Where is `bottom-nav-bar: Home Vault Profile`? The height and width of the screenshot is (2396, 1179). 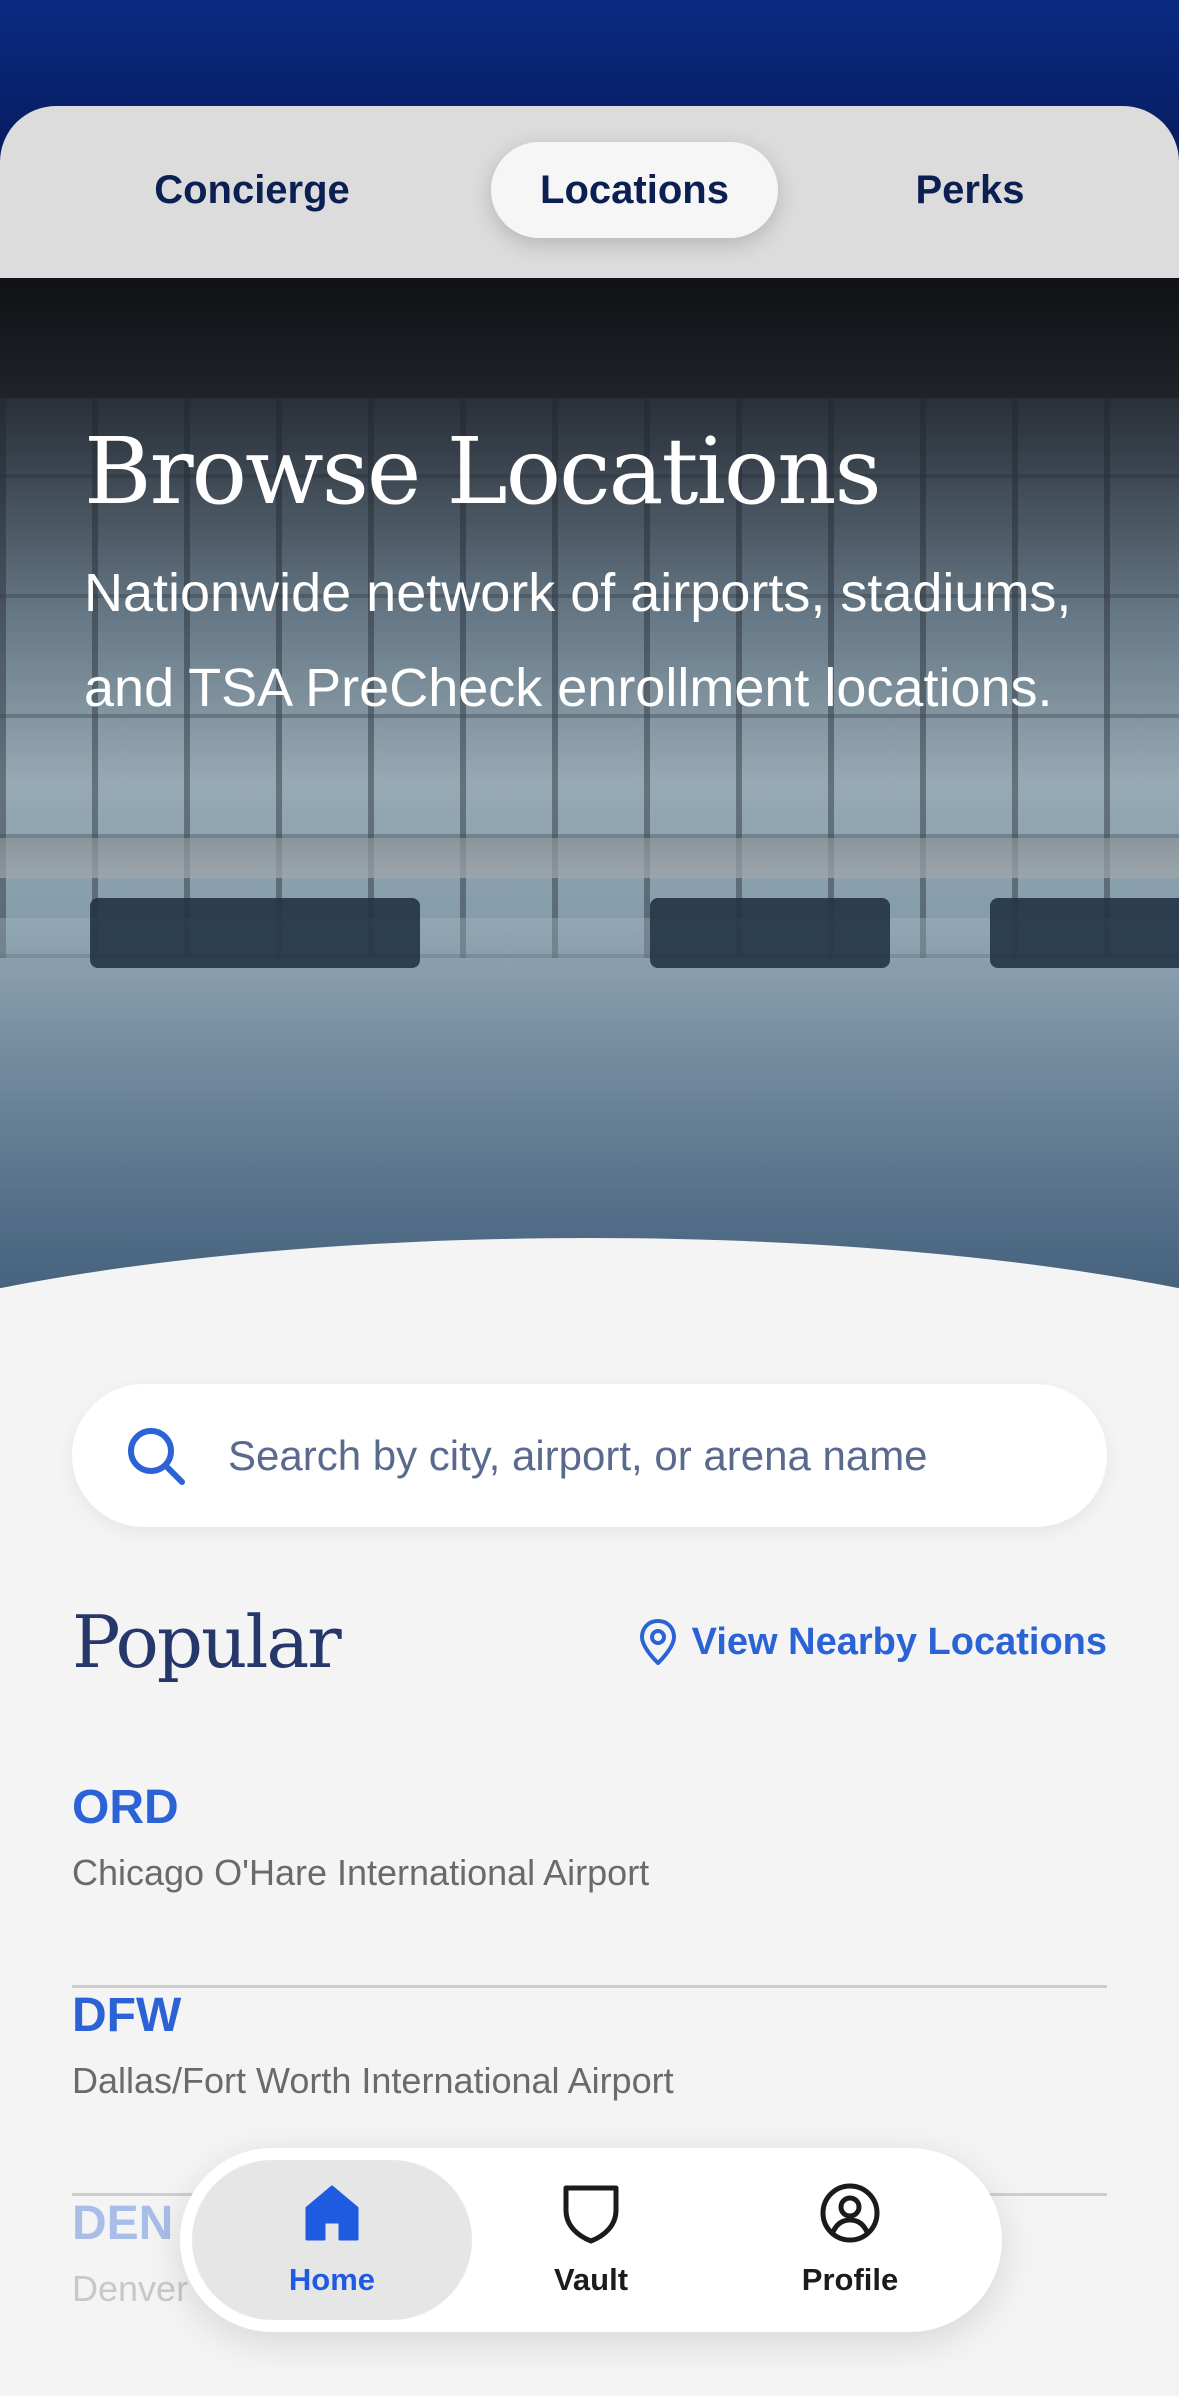
bottom-nav-bar: Home Vault Profile is located at coordinates (591, 2240).